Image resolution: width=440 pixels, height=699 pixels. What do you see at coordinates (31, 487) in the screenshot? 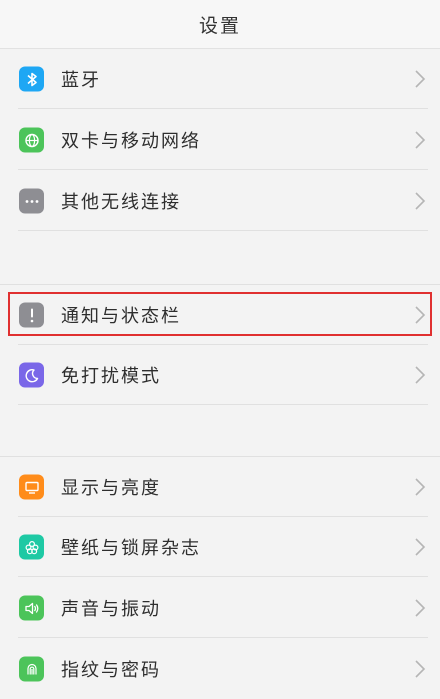
I see `monitor-icon` at bounding box center [31, 487].